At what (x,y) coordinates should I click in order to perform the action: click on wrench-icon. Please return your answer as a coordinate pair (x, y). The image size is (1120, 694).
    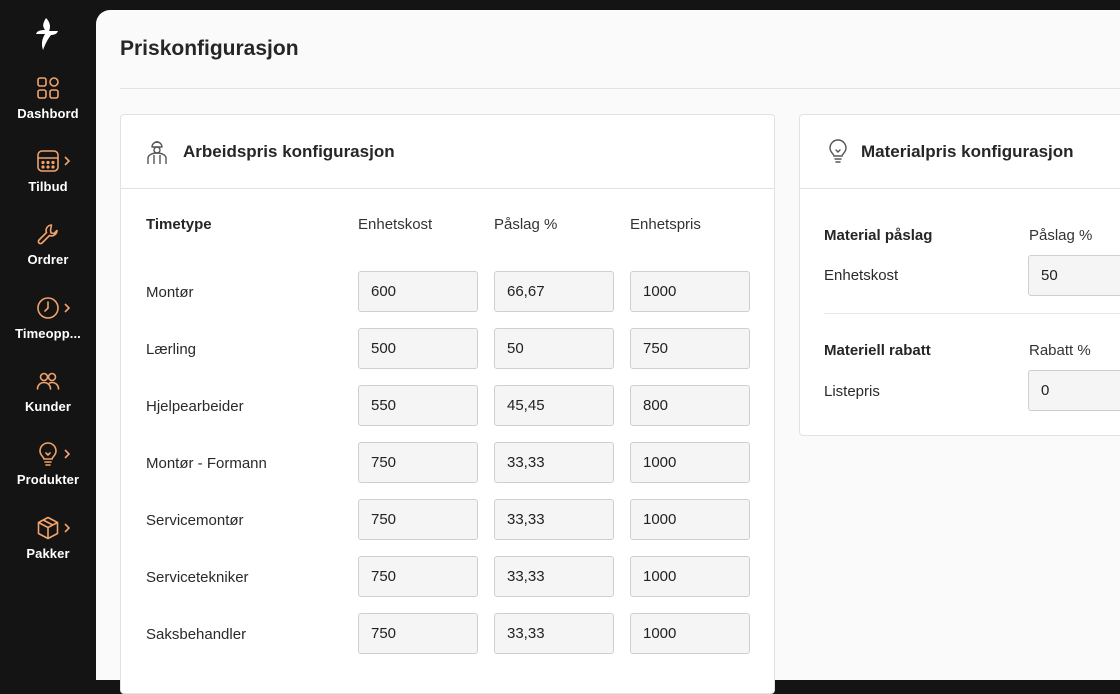
    Looking at the image, I should click on (48, 234).